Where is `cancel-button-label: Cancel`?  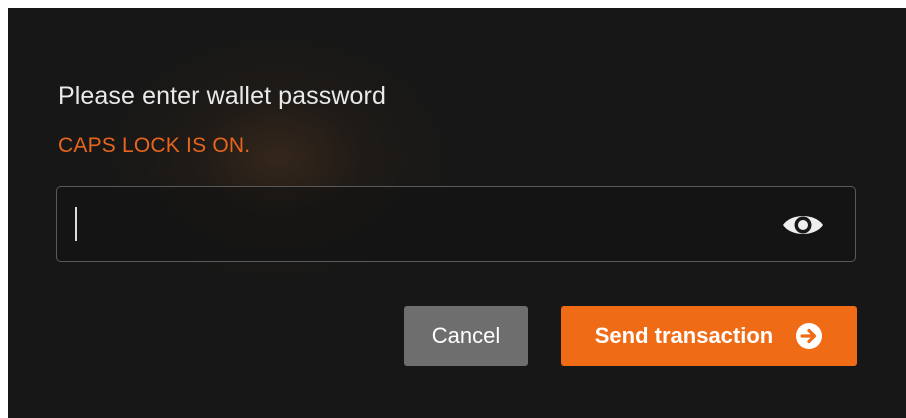 cancel-button-label: Cancel is located at coordinates (466, 335).